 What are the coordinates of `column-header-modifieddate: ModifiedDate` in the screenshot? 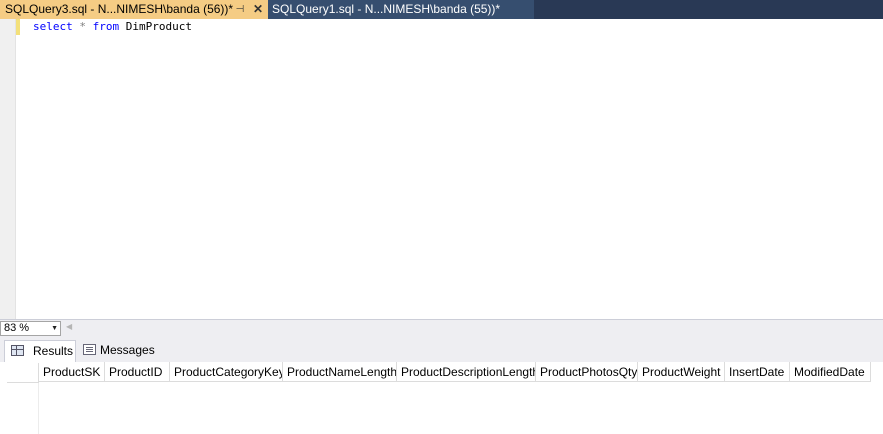 It's located at (830, 372).